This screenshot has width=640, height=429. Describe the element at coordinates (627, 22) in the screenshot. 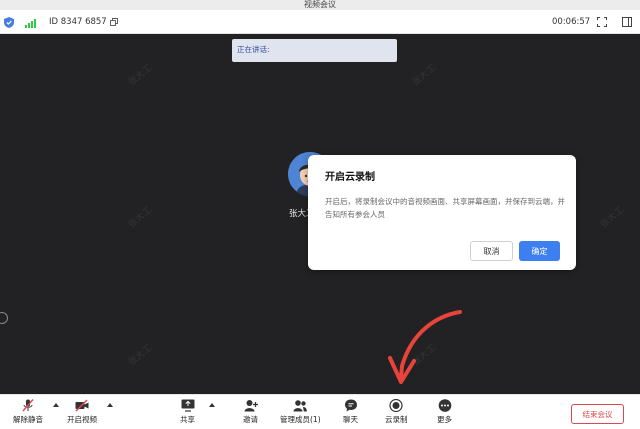

I see `layout-icon` at that location.